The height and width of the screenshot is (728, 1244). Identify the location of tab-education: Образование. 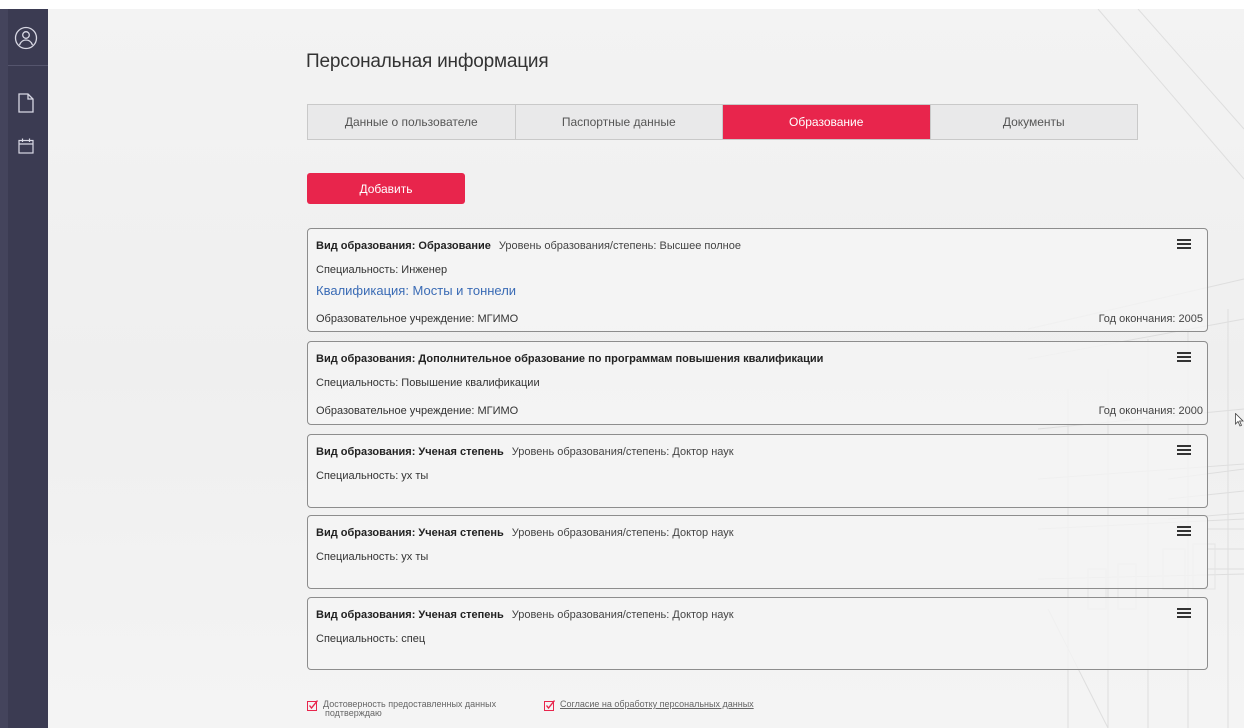
(827, 122).